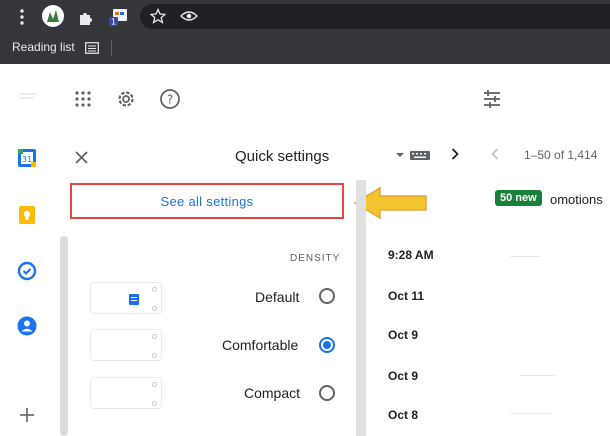  I want to click on more-menu-icon, so click(22, 17).